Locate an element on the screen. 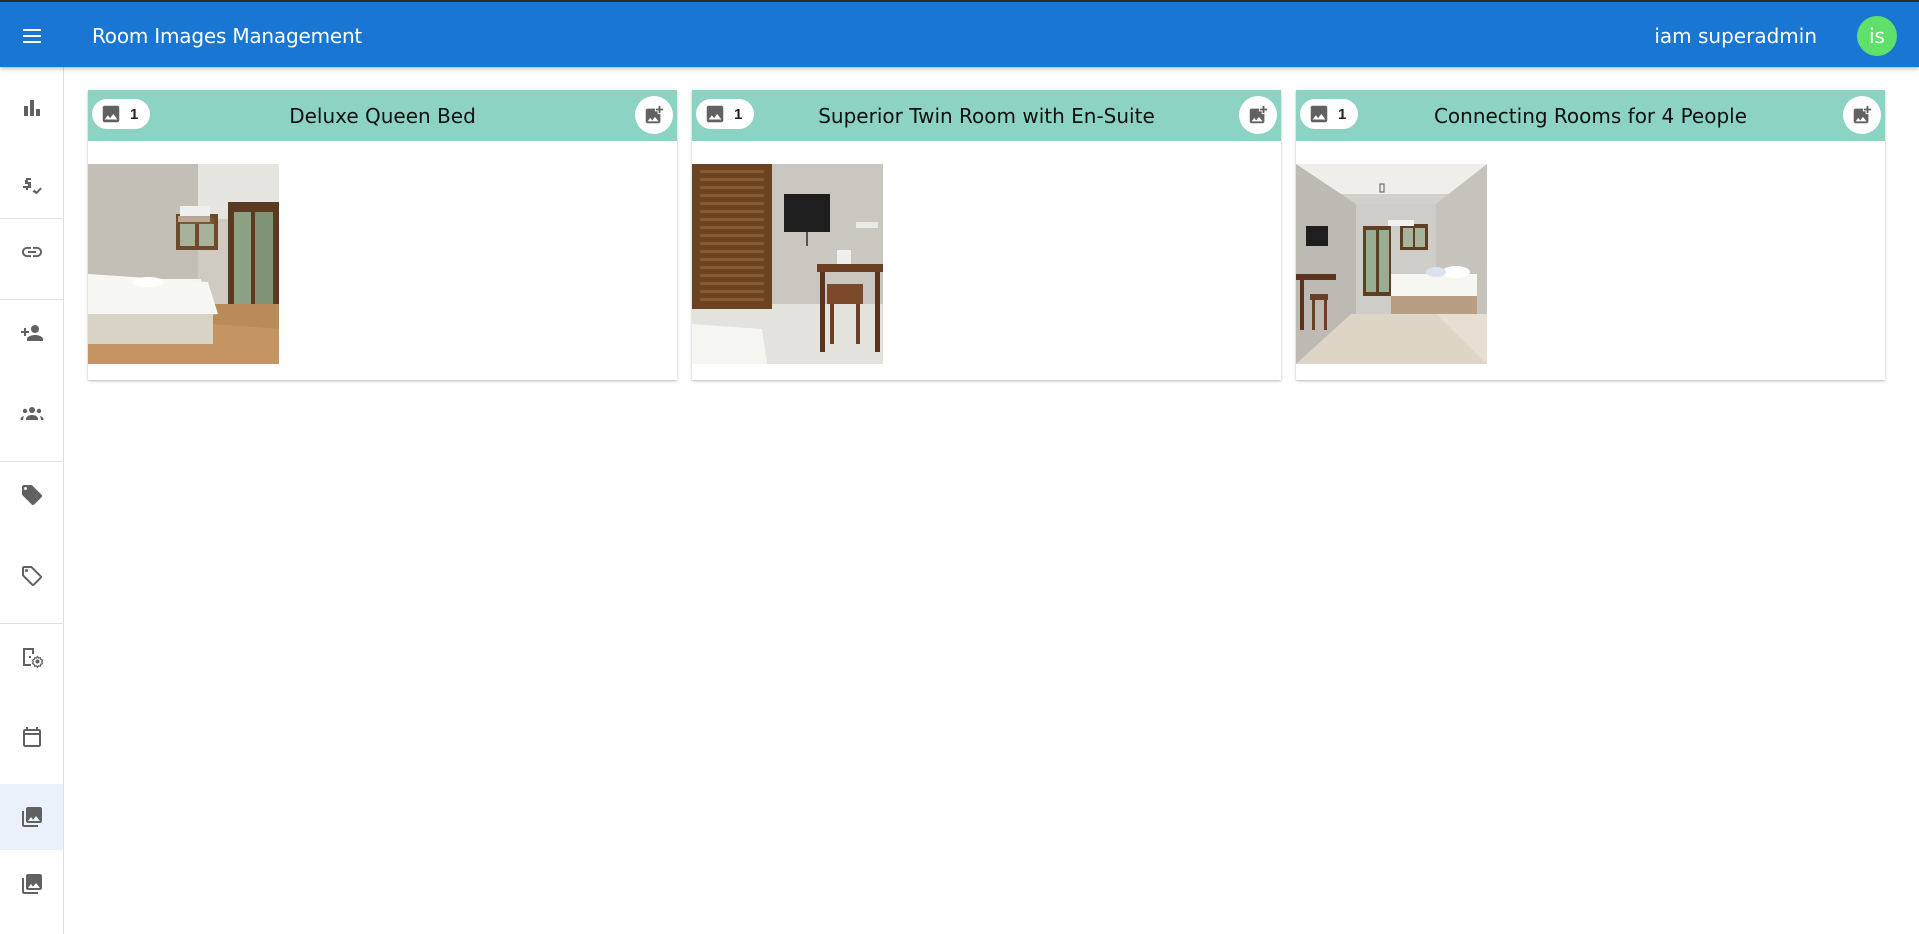 This screenshot has height=934, width=1919. room-card: 1 Connecting Rooms for 4 People is located at coordinates (1590, 235).